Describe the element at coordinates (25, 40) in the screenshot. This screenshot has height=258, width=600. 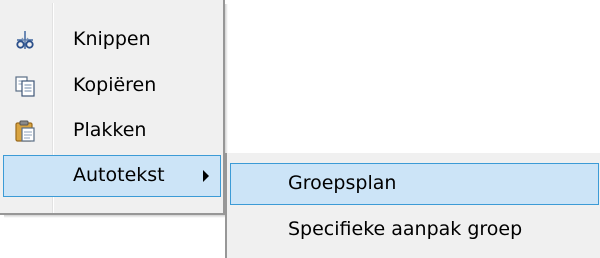
I see `scissors-icon` at that location.